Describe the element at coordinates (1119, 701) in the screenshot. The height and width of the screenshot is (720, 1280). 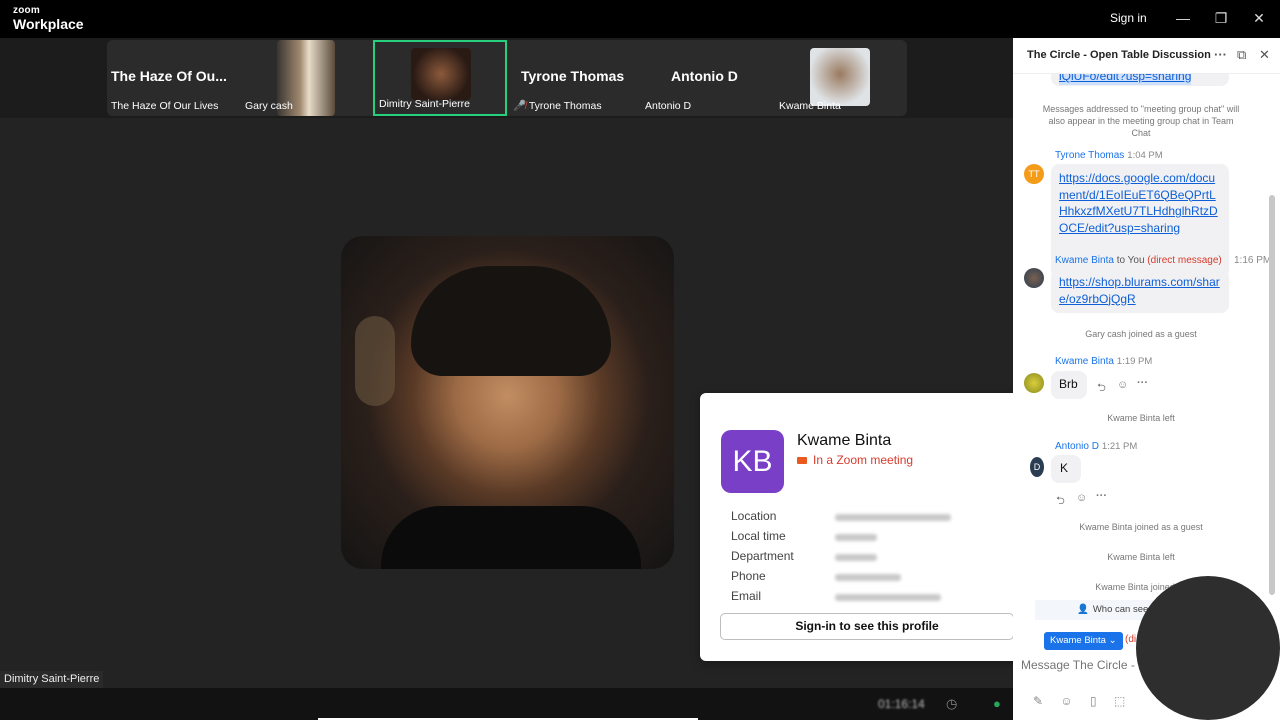
I see `screenshot-icon: ⬚` at that location.